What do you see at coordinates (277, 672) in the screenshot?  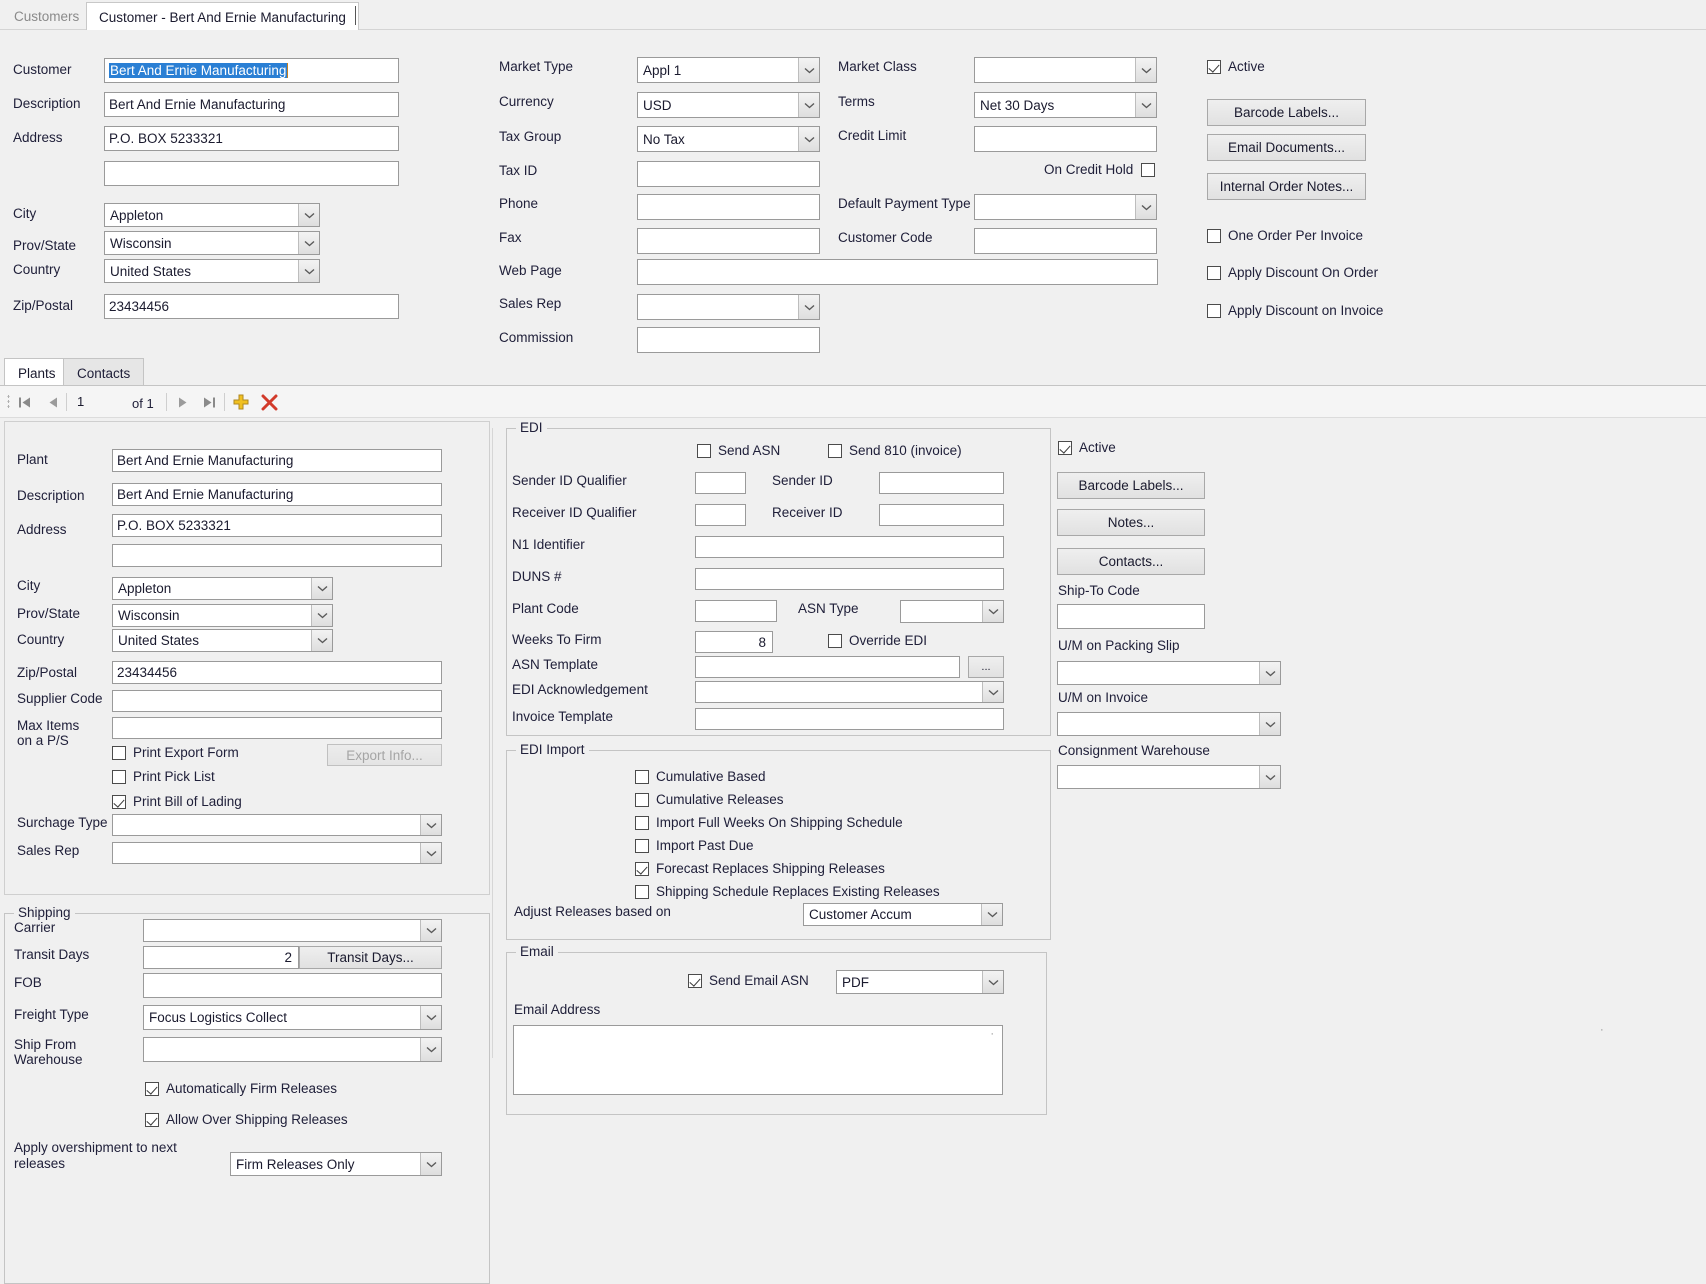 I see `plant-zip-input: 23434456` at bounding box center [277, 672].